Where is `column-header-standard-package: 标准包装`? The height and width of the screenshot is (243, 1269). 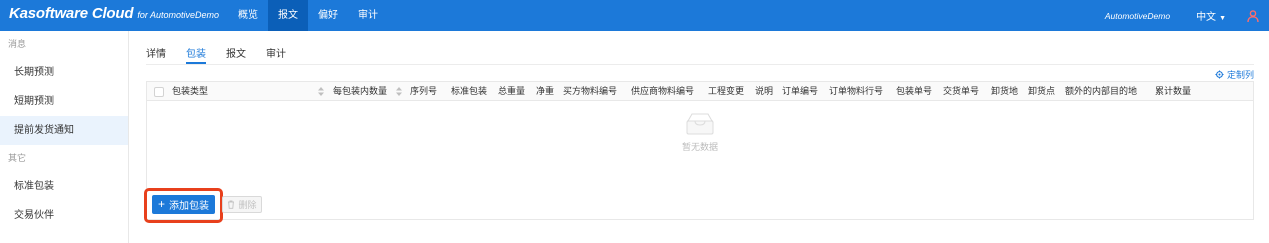 column-header-standard-package: 标准包装 is located at coordinates (469, 91).